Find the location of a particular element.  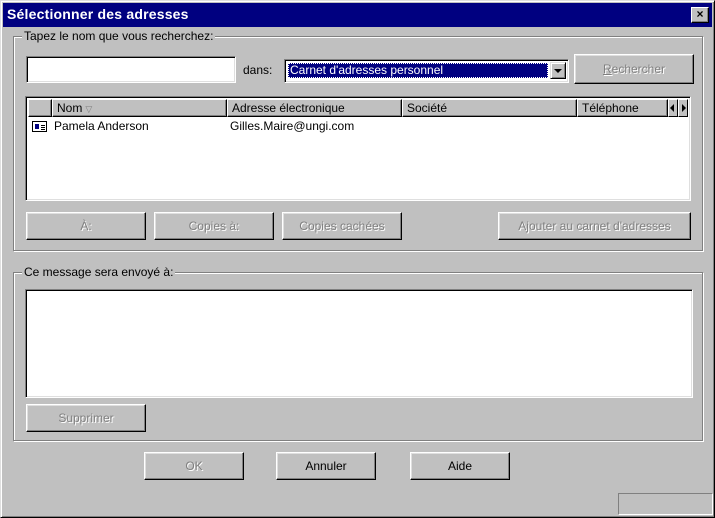

directory-label: dans: is located at coordinates (258, 70).